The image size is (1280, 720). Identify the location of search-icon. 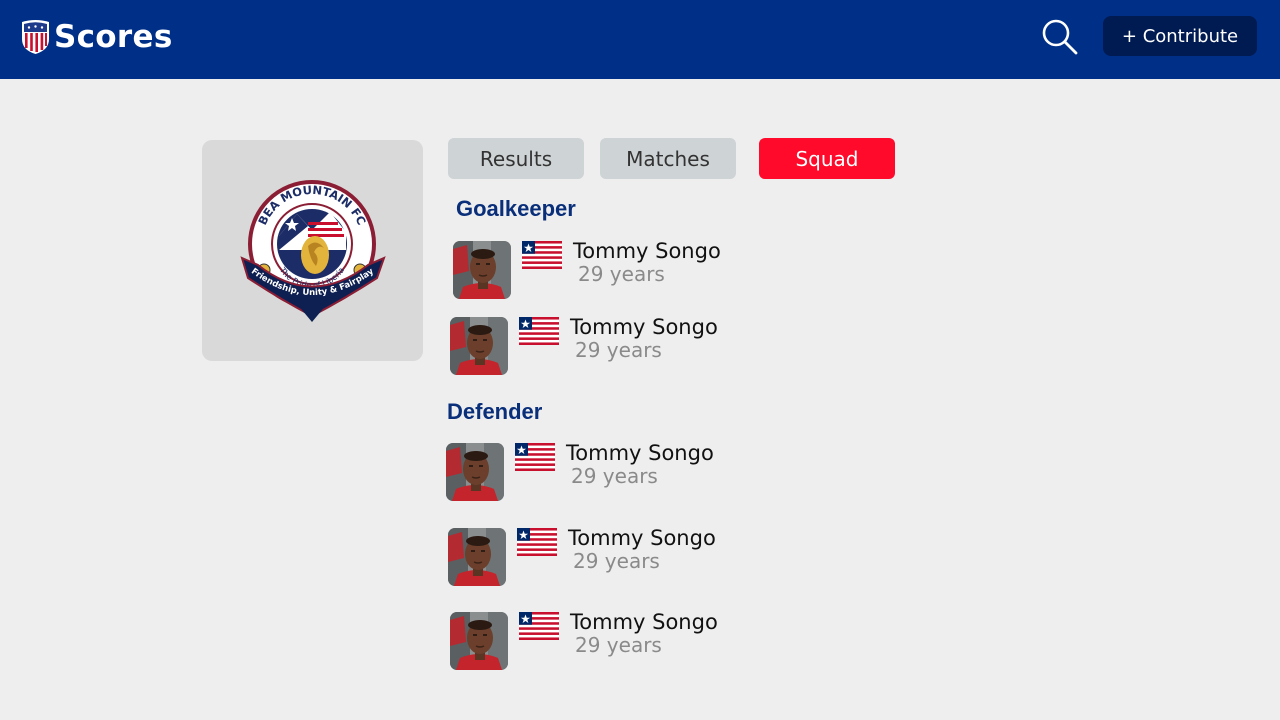
(1060, 37).